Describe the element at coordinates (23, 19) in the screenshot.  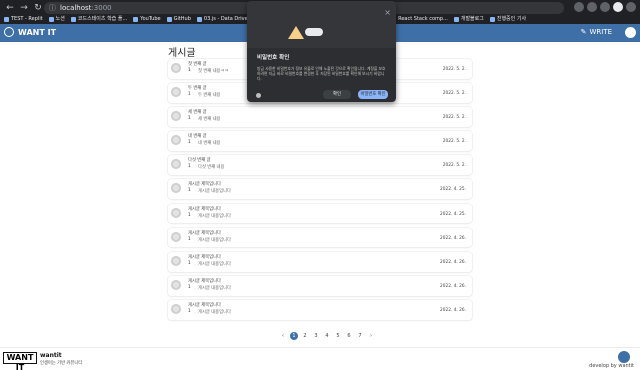
I see `bookmark-item: TEST - Replit` at that location.